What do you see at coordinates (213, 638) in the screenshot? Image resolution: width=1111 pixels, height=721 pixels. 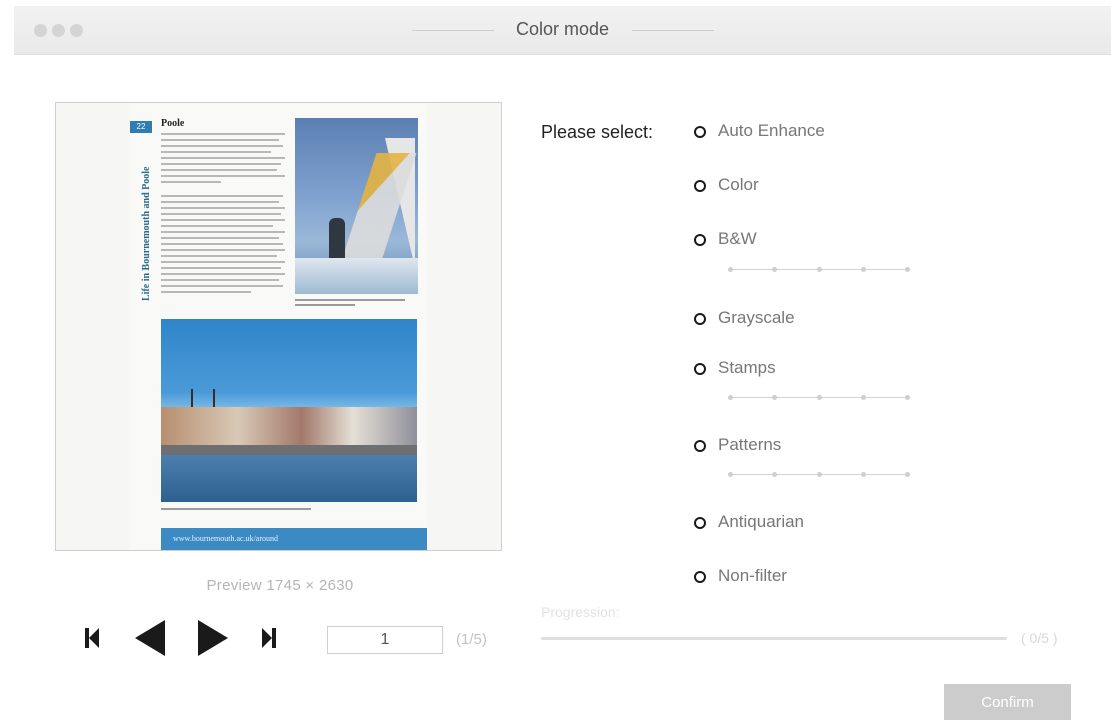 I see `next-triangle-icon` at bounding box center [213, 638].